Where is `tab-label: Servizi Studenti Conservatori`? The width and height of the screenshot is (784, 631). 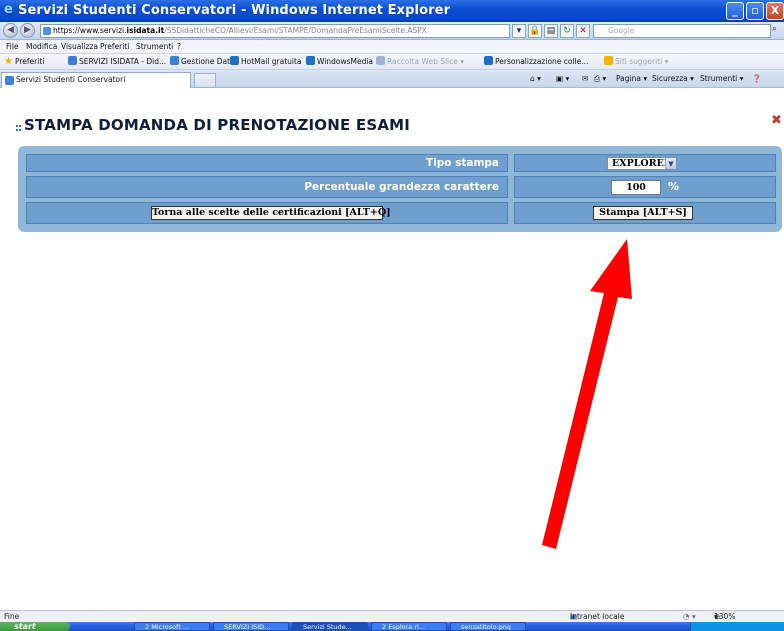
tab-label: Servizi Studenti Conservatori is located at coordinates (71, 79).